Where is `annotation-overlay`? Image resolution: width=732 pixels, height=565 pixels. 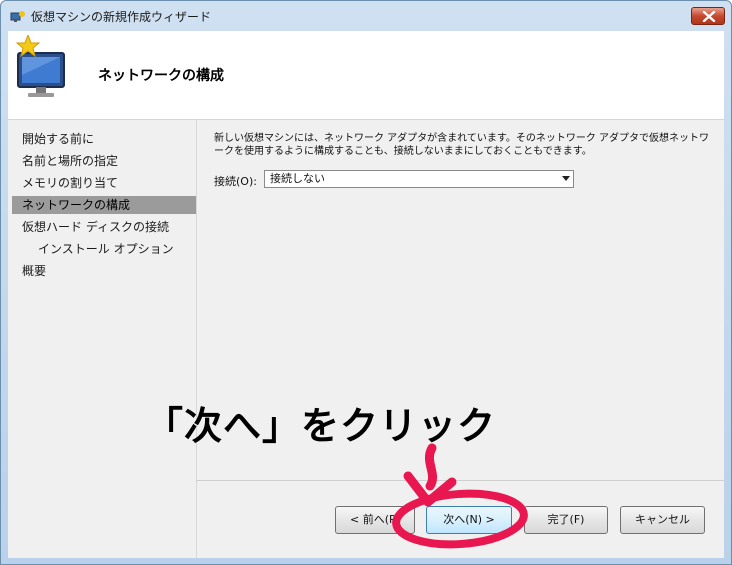
annotation-overlay is located at coordinates (460, 496).